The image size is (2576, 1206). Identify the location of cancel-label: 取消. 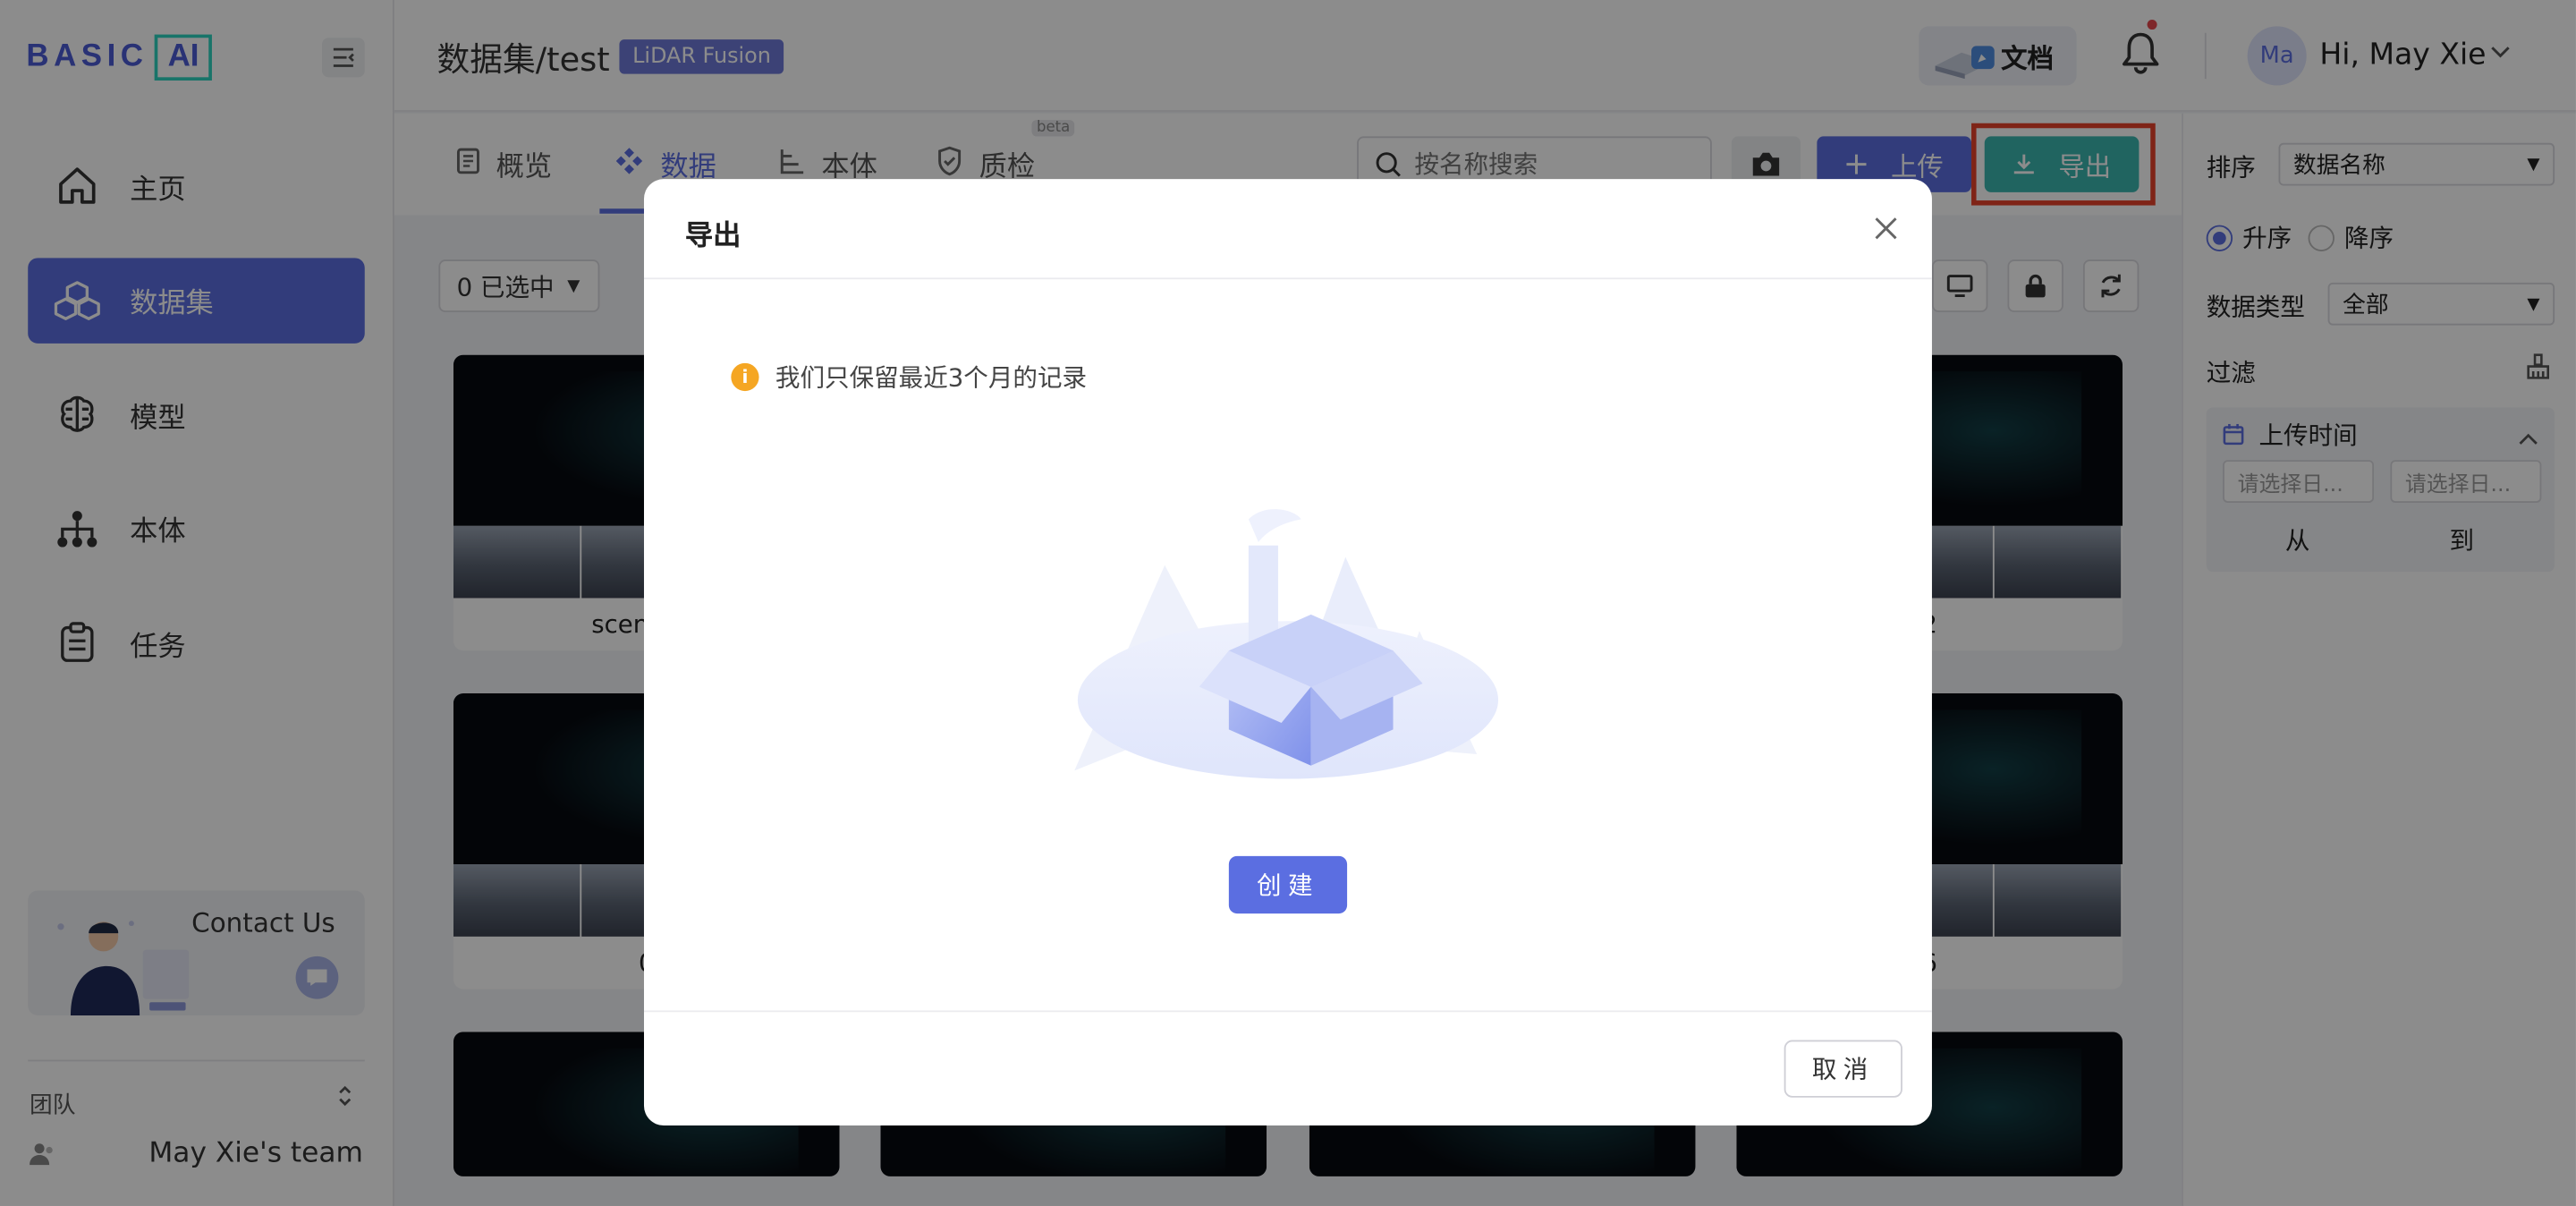
(1843, 1070).